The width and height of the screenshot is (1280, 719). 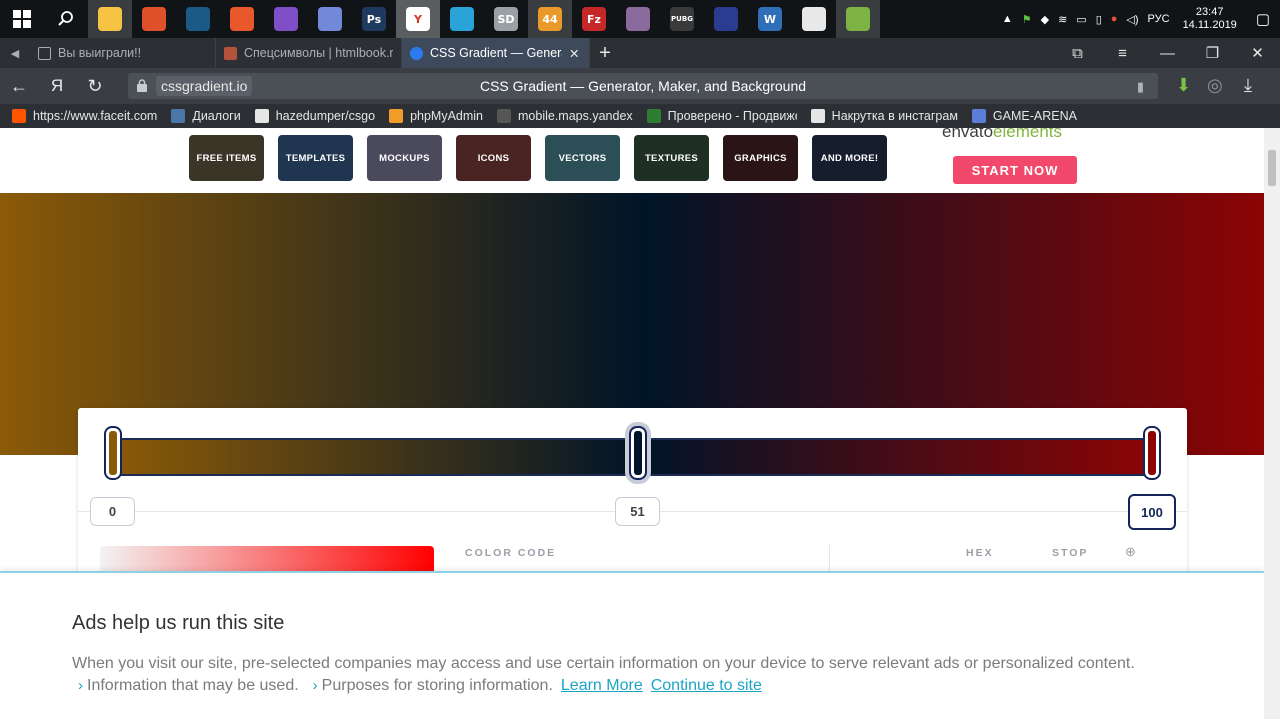 What do you see at coordinates (1212, 53) in the screenshot?
I see `restore-button: ❐` at bounding box center [1212, 53].